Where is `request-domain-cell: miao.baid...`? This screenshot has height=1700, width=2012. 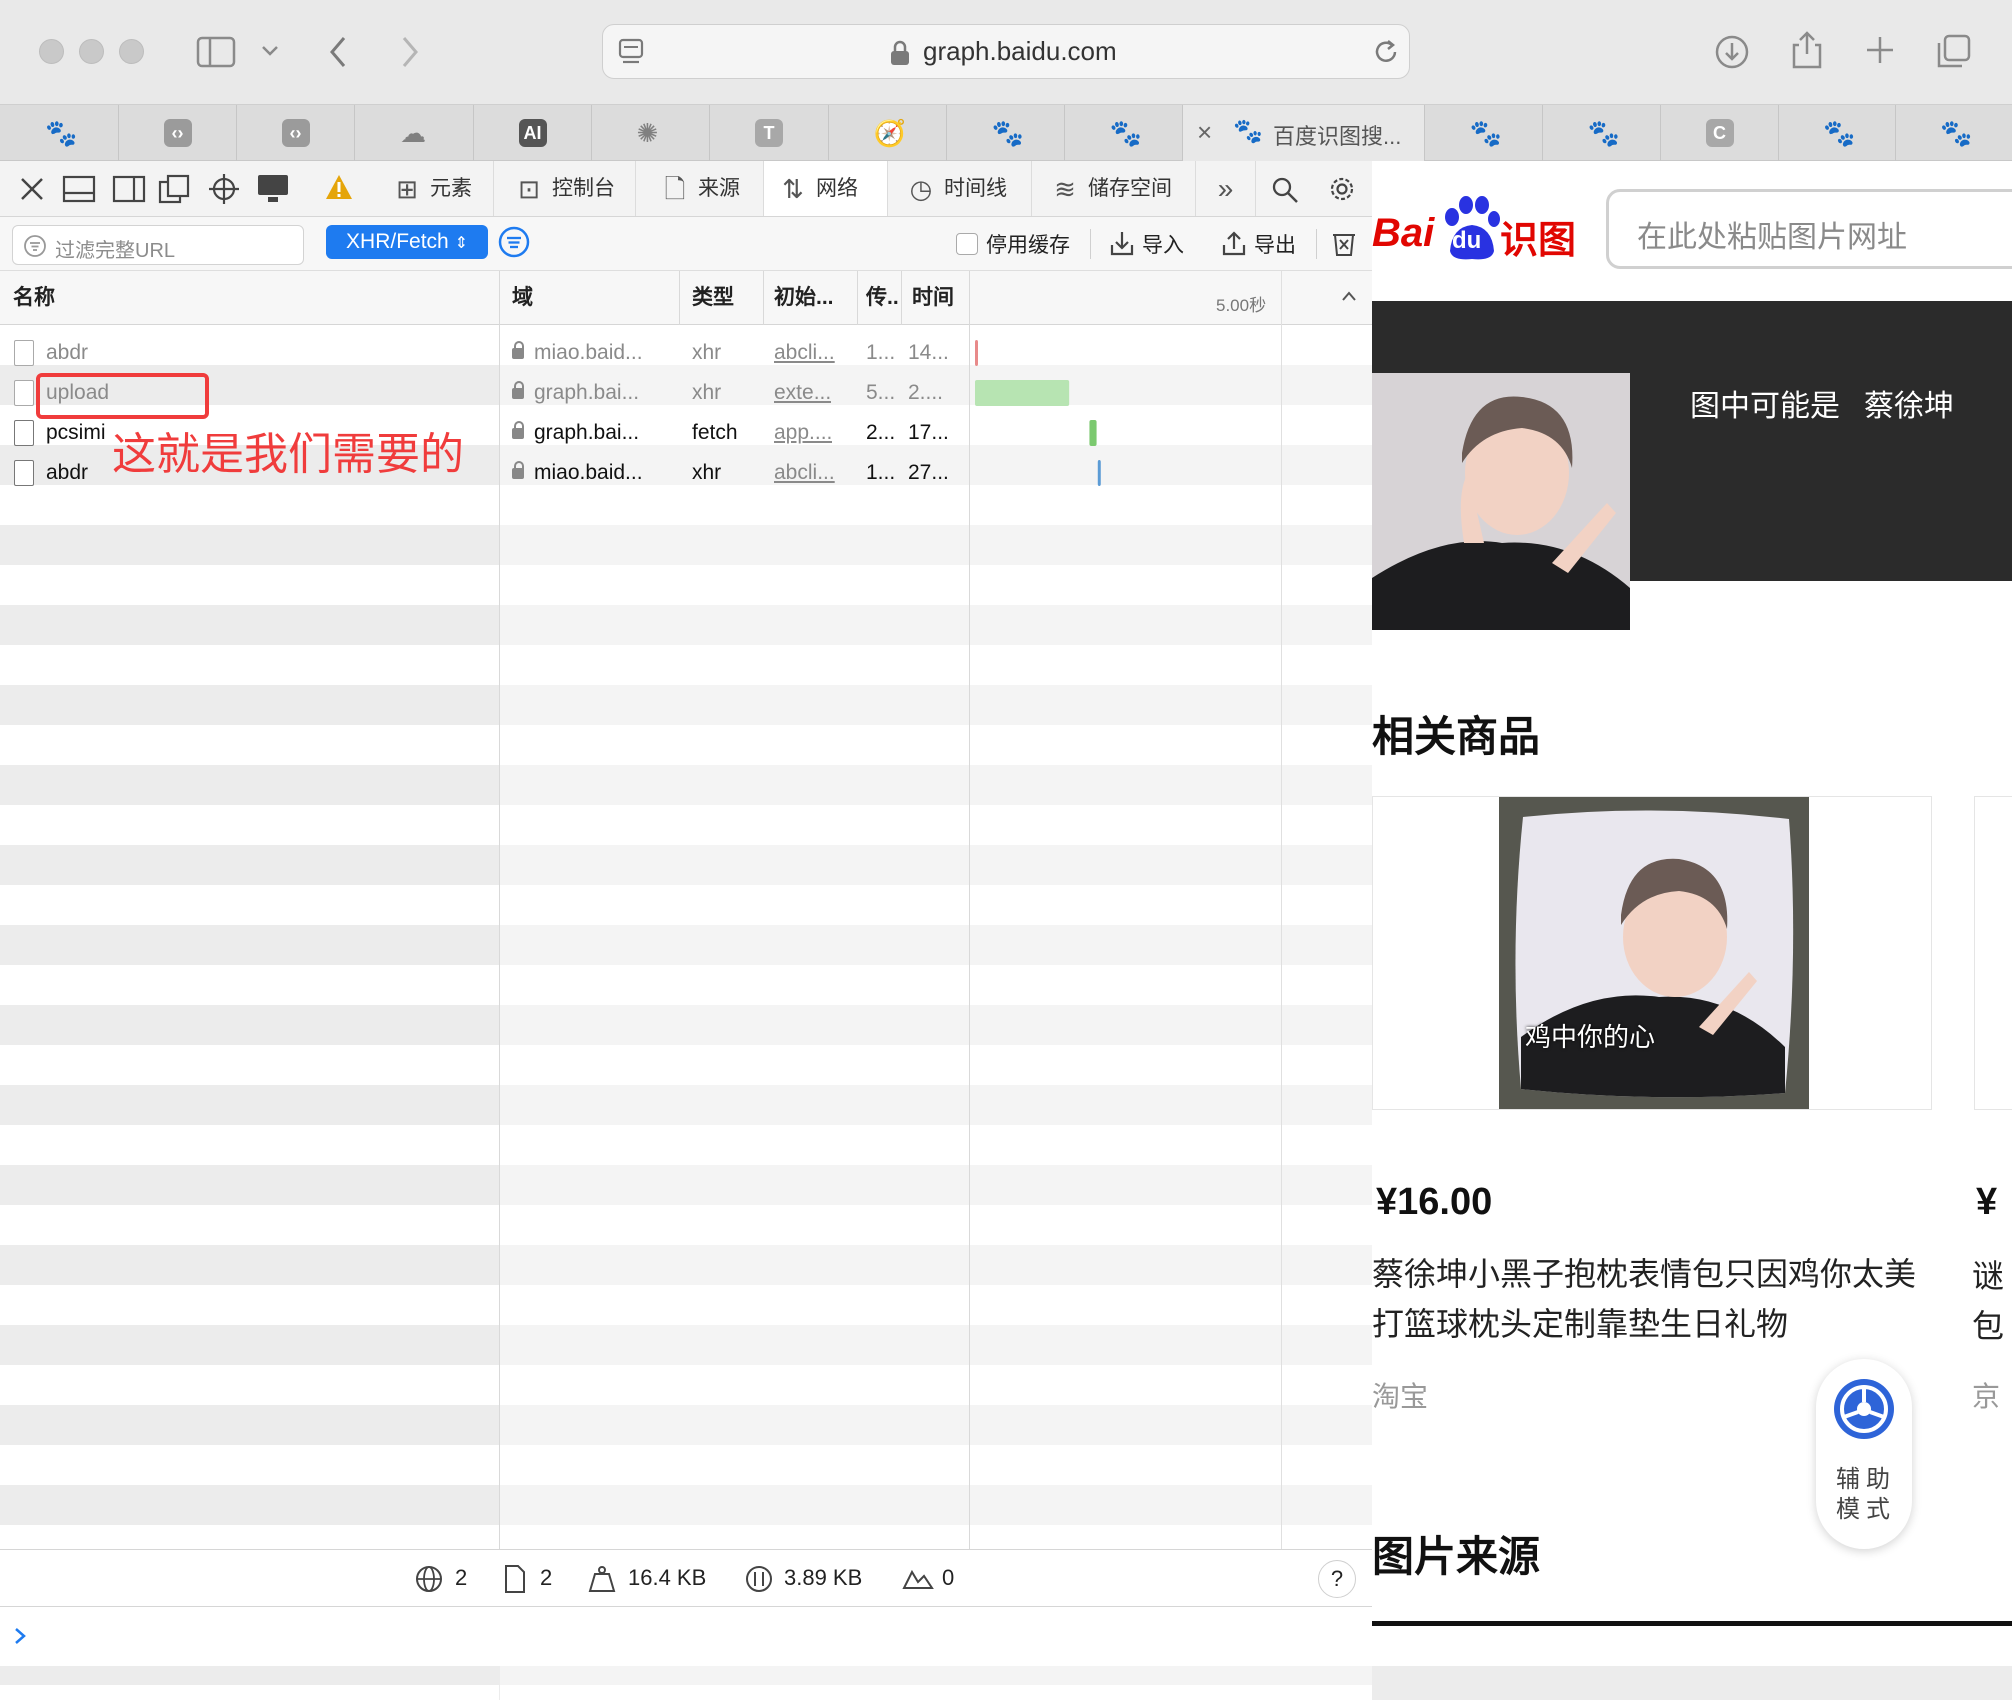
request-domain-cell: miao.baid... is located at coordinates (577, 473).